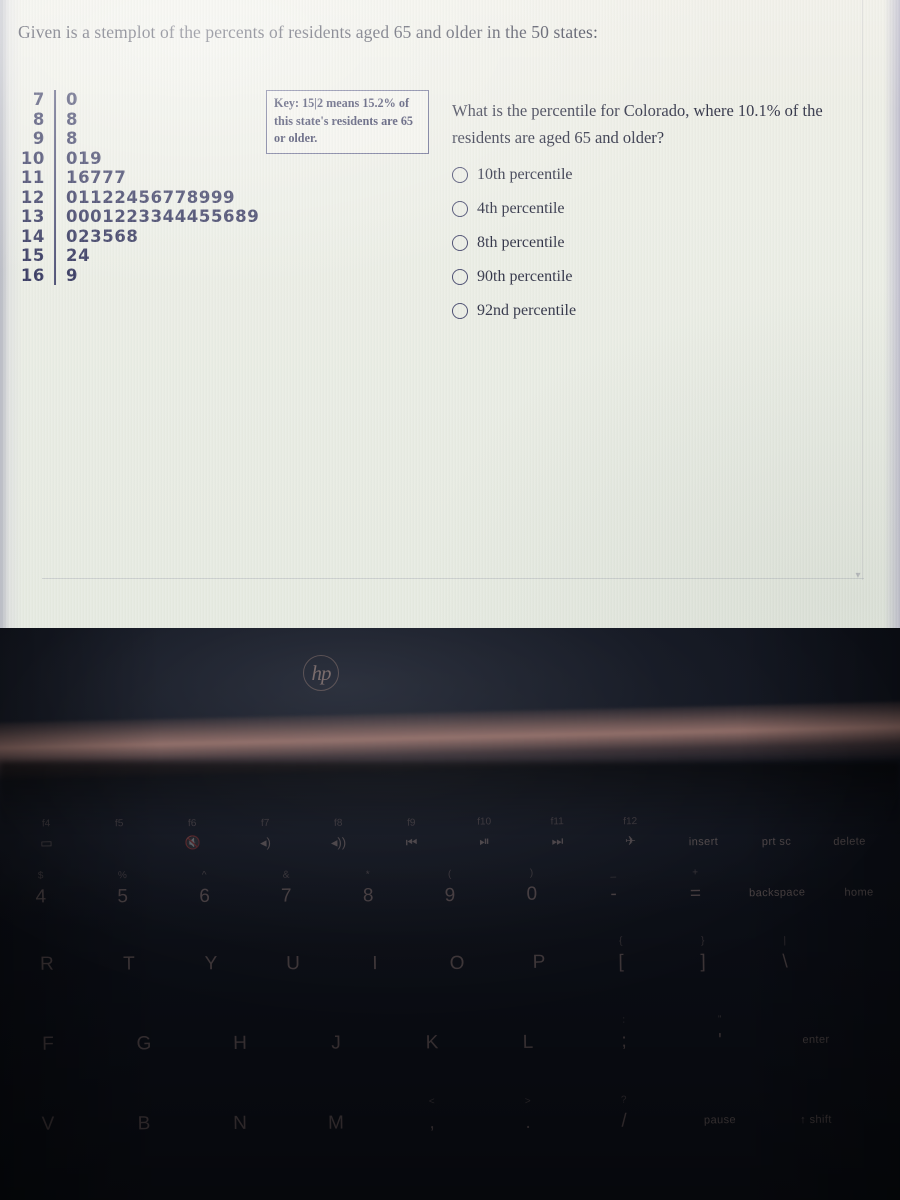 The width and height of the screenshot is (900, 1200). I want to click on function-key: insert, so click(703, 842).